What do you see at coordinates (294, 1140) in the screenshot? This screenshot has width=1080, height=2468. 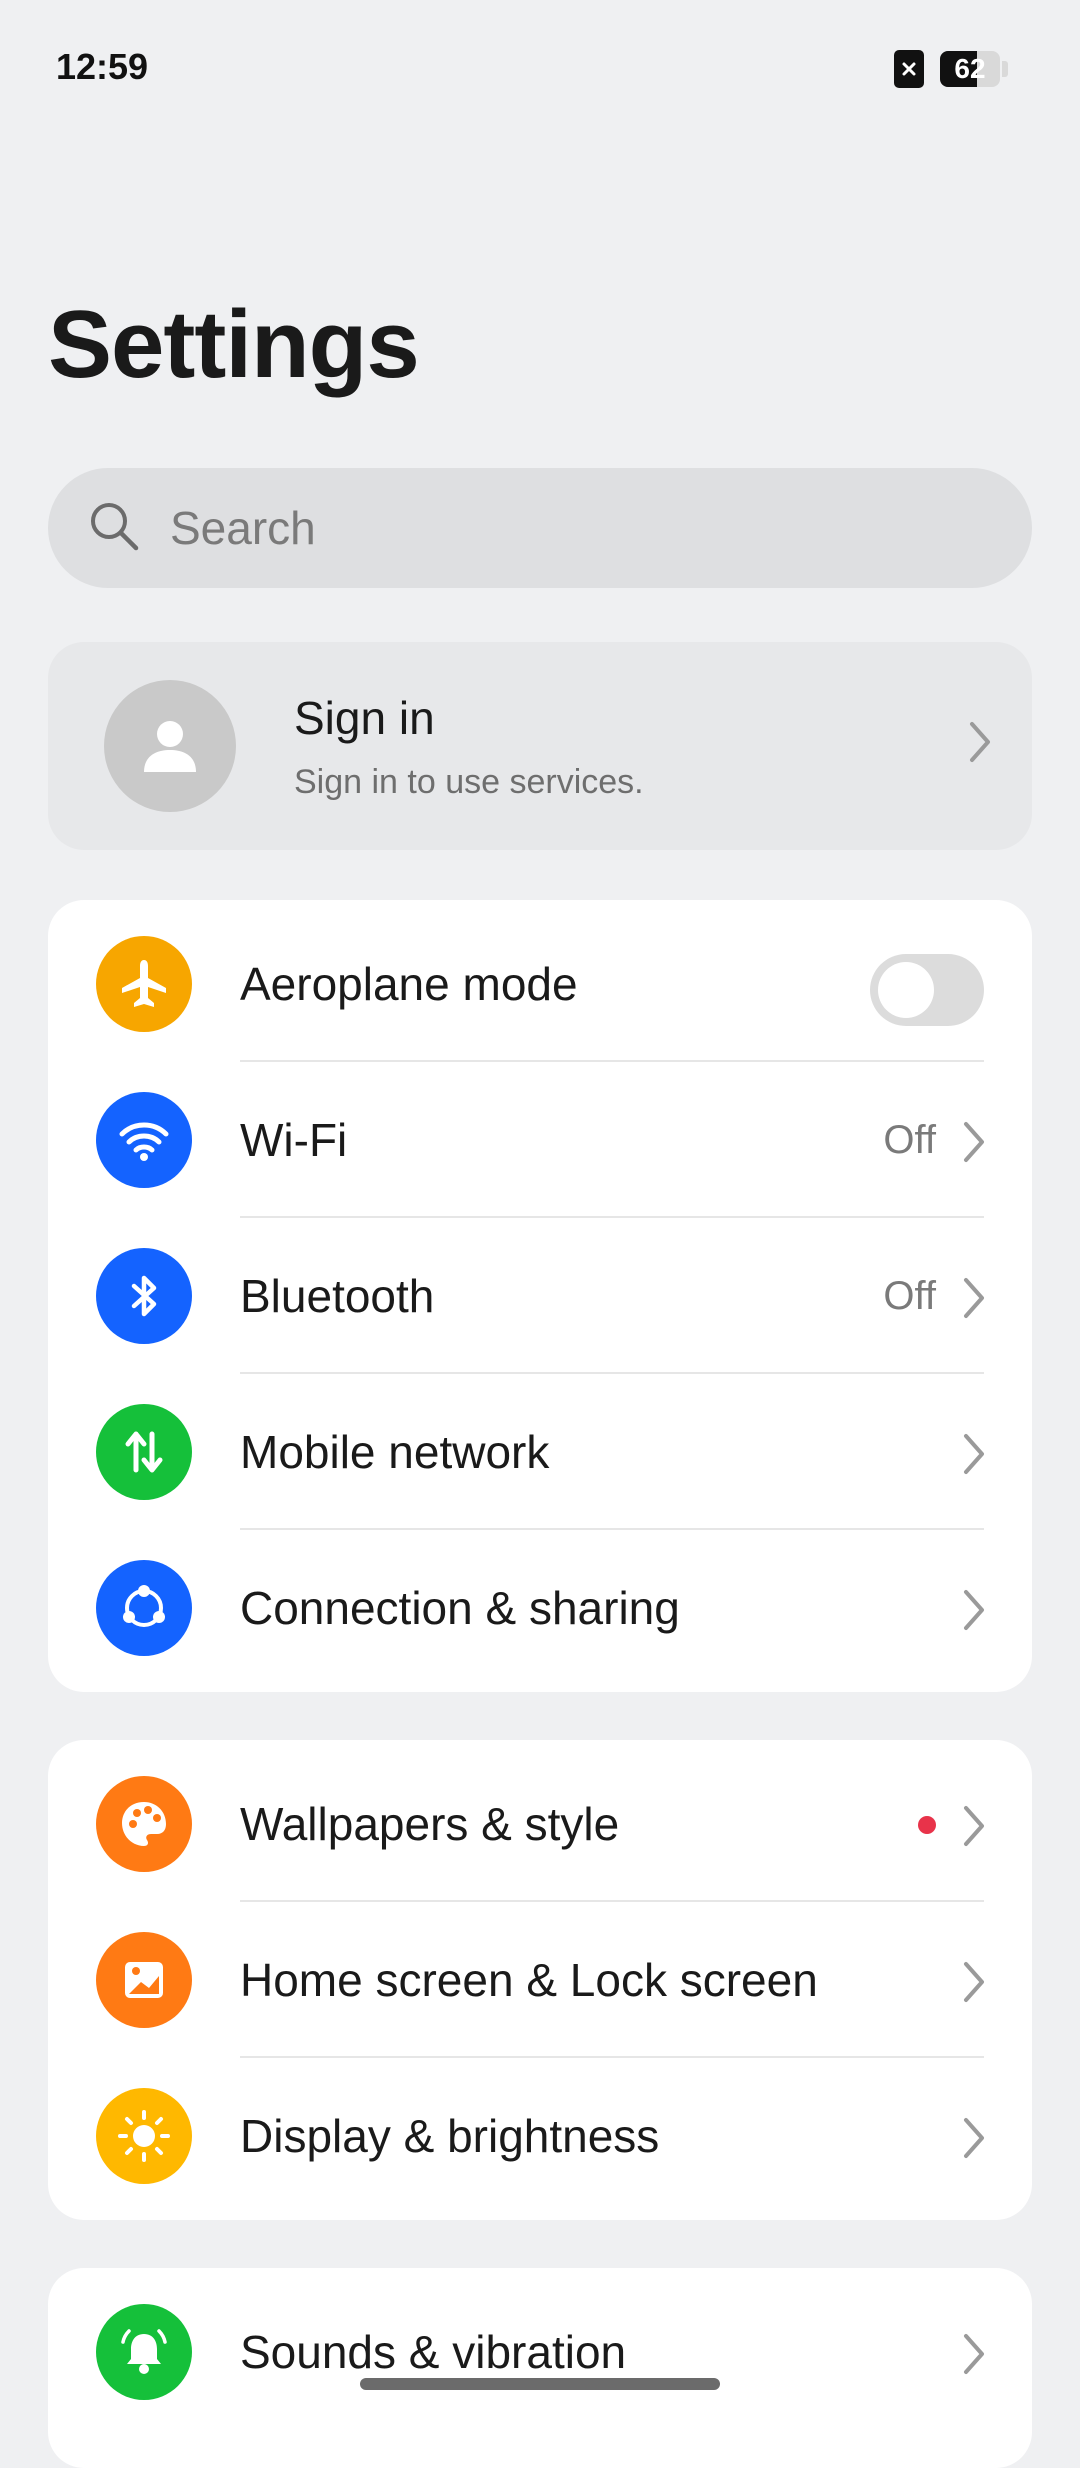 I see `row-label: Wi-Fi` at bounding box center [294, 1140].